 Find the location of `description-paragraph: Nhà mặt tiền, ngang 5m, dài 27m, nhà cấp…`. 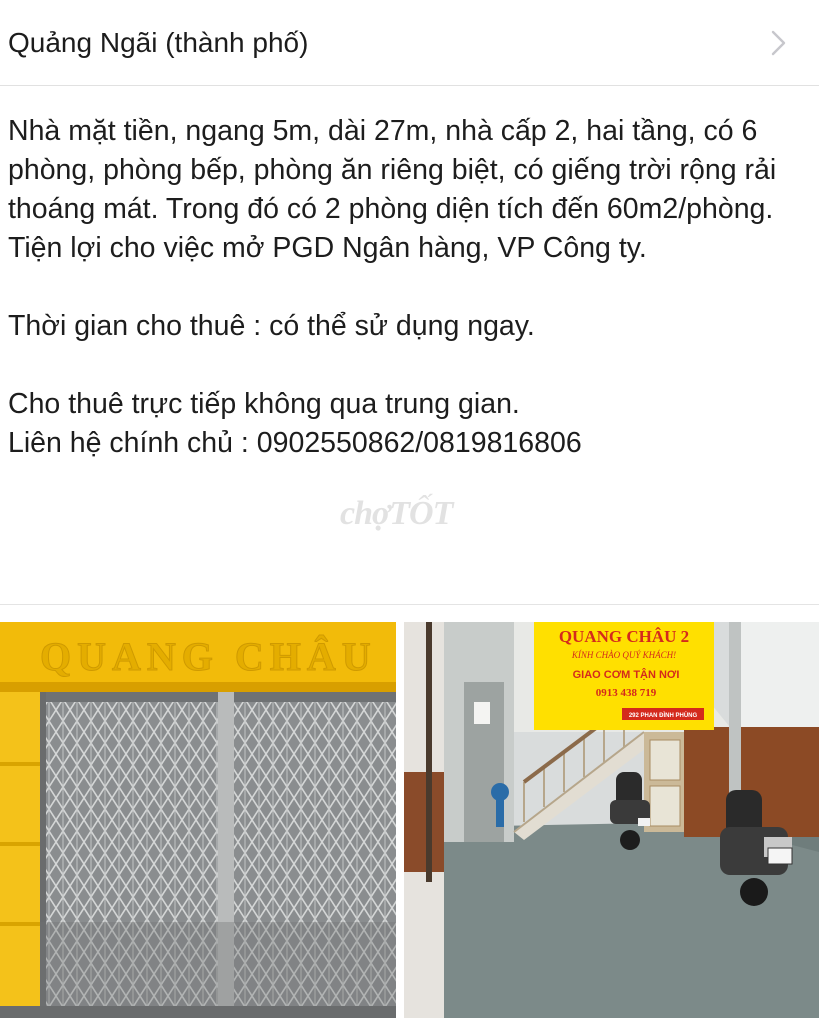

description-paragraph: Nhà mặt tiền, ngang 5m, dài 27m, nhà cấp… is located at coordinates (396, 189).